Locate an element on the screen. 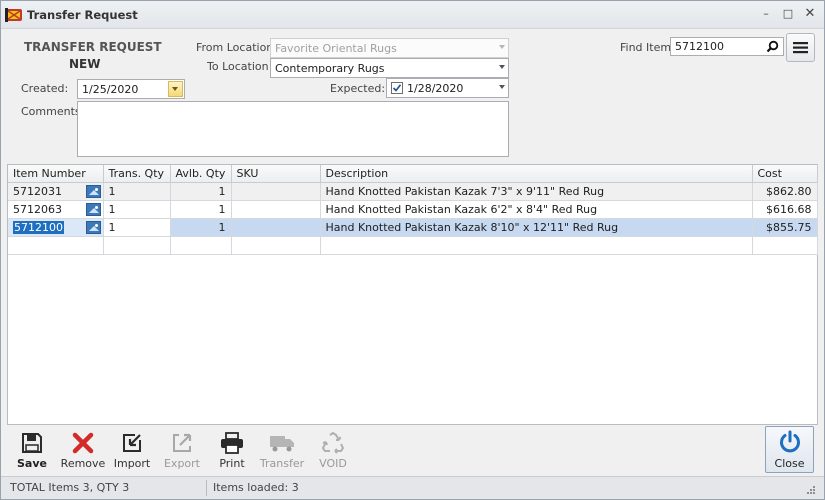 The image size is (825, 500). item-number-cell: 5712063 is located at coordinates (56, 209).